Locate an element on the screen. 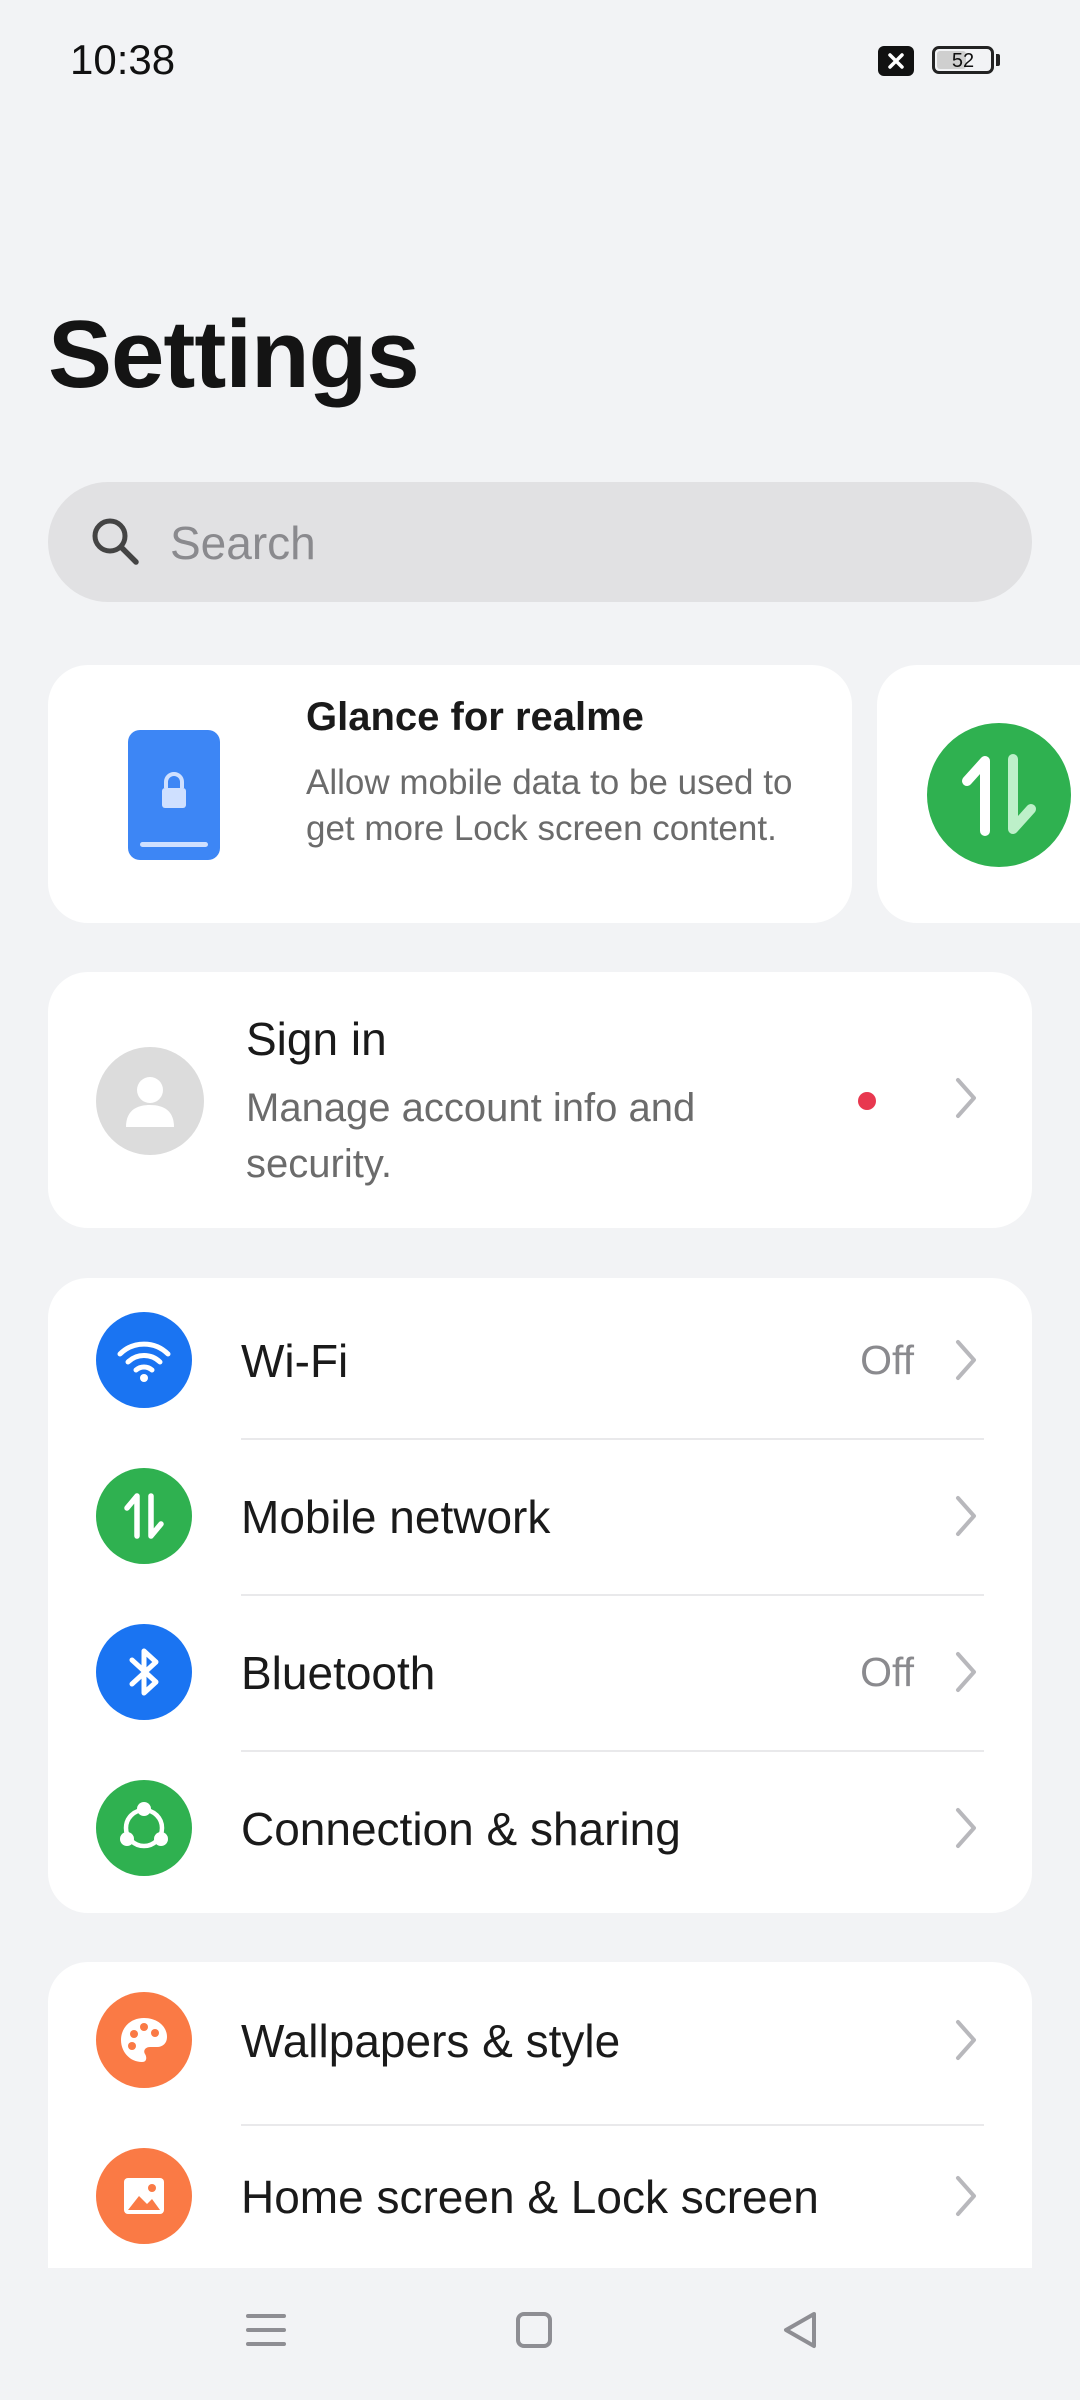 The width and height of the screenshot is (1080, 2400). search-icon is located at coordinates (115, 541).